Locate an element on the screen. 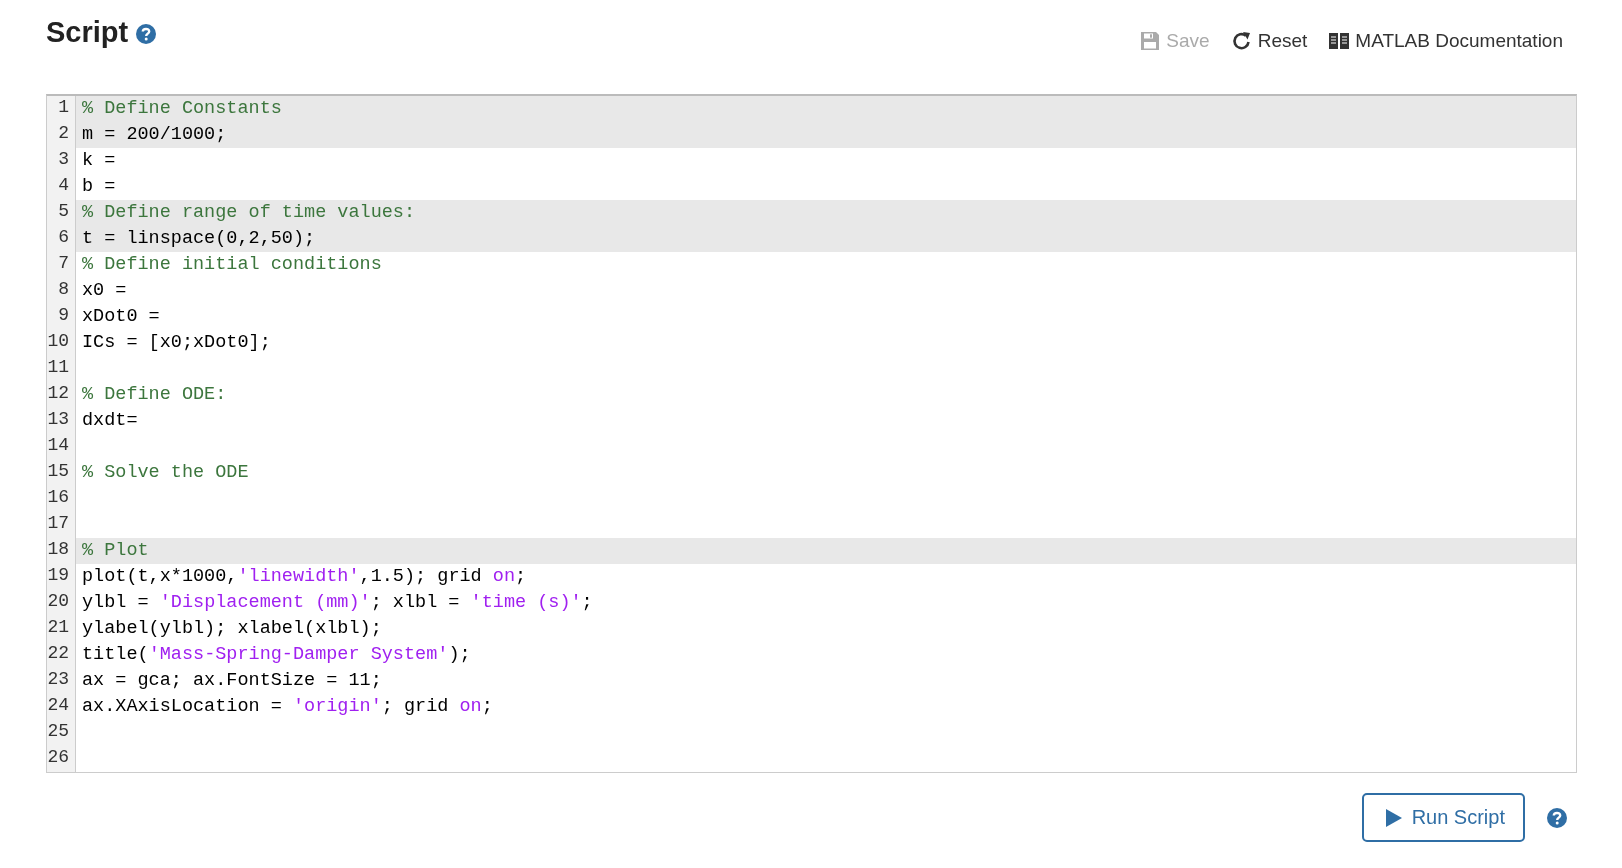 The height and width of the screenshot is (868, 1622). line-number: 25 is located at coordinates (61, 733).